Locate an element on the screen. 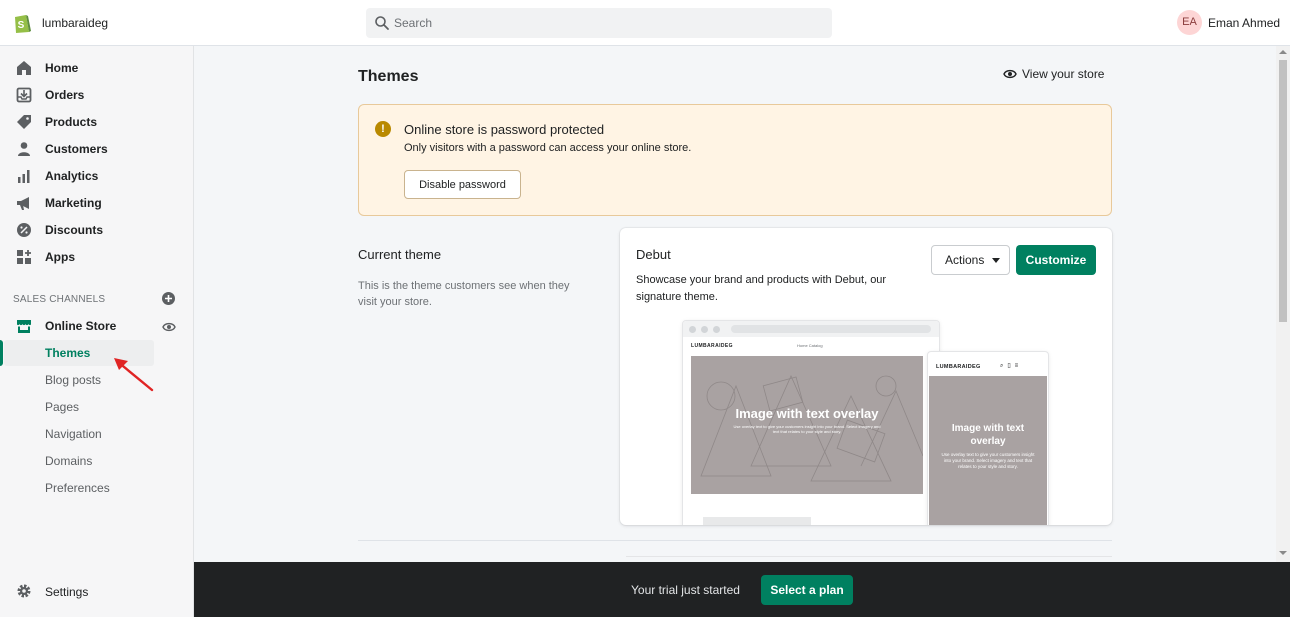  sidebar-item-analytics: Analytics is located at coordinates (97, 176).